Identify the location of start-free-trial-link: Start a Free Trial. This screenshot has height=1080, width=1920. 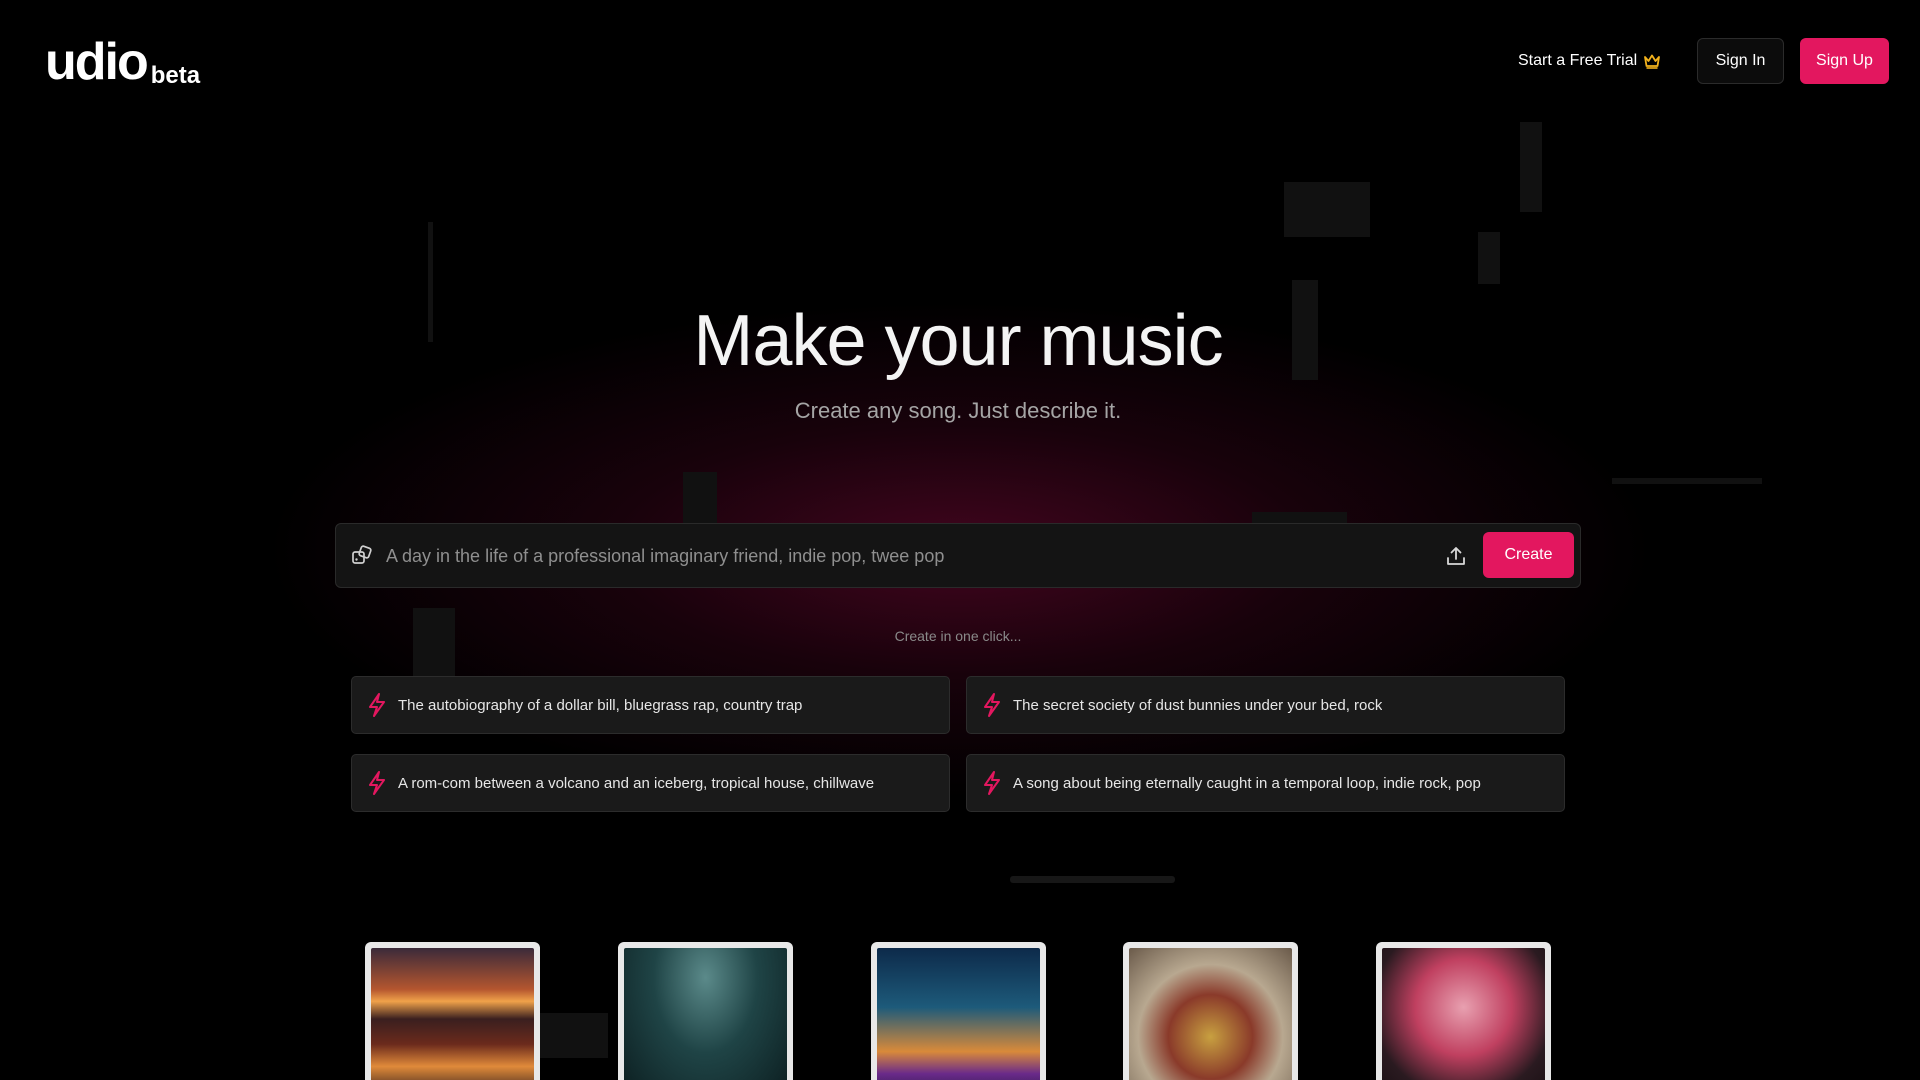
(1589, 61).